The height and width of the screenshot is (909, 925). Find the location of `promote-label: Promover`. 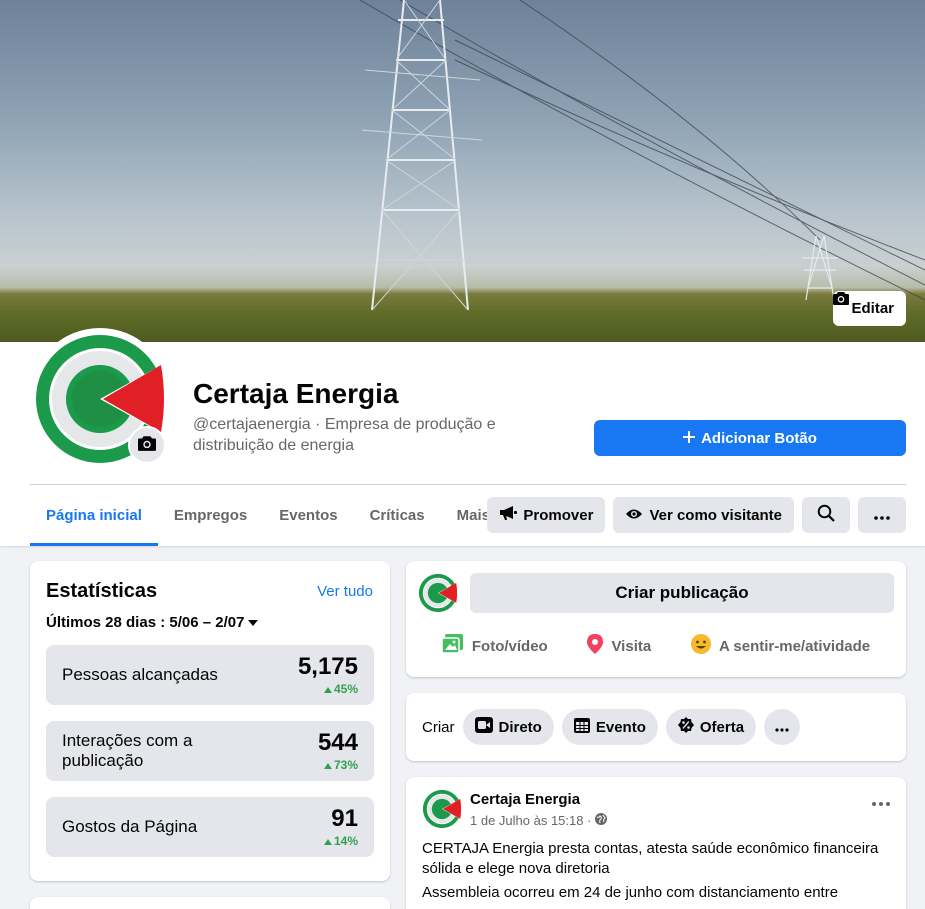

promote-label: Promover is located at coordinates (558, 515).